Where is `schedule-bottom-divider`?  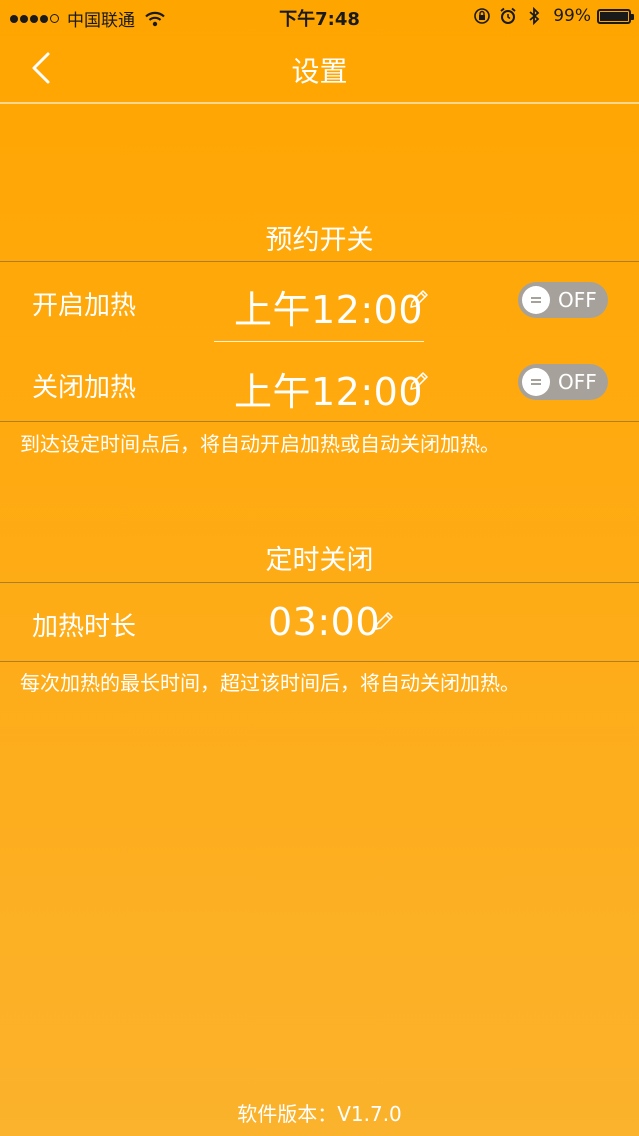
schedule-bottom-divider is located at coordinates (319, 421).